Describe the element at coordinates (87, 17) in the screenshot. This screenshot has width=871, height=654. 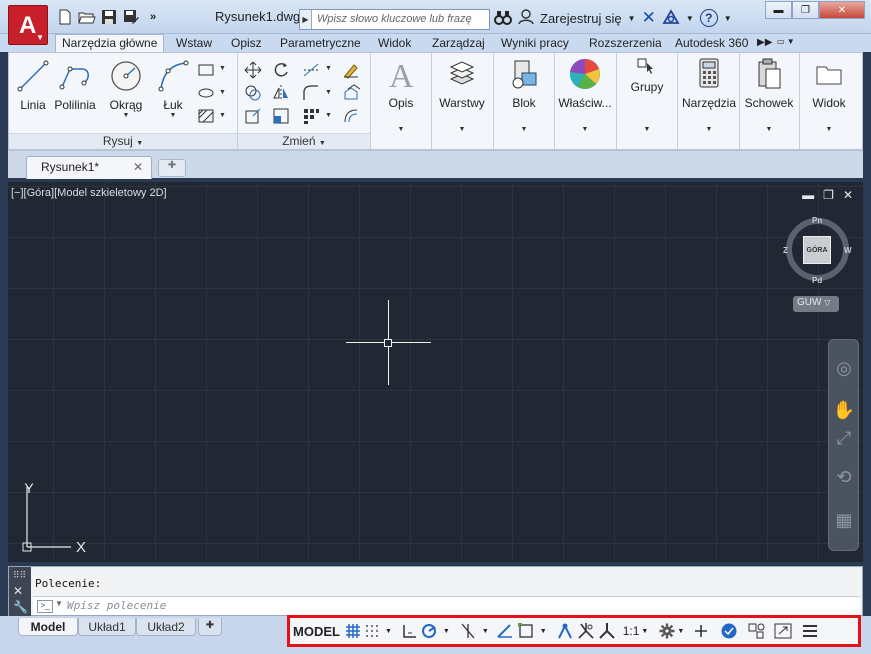
I see `open-icon` at that location.